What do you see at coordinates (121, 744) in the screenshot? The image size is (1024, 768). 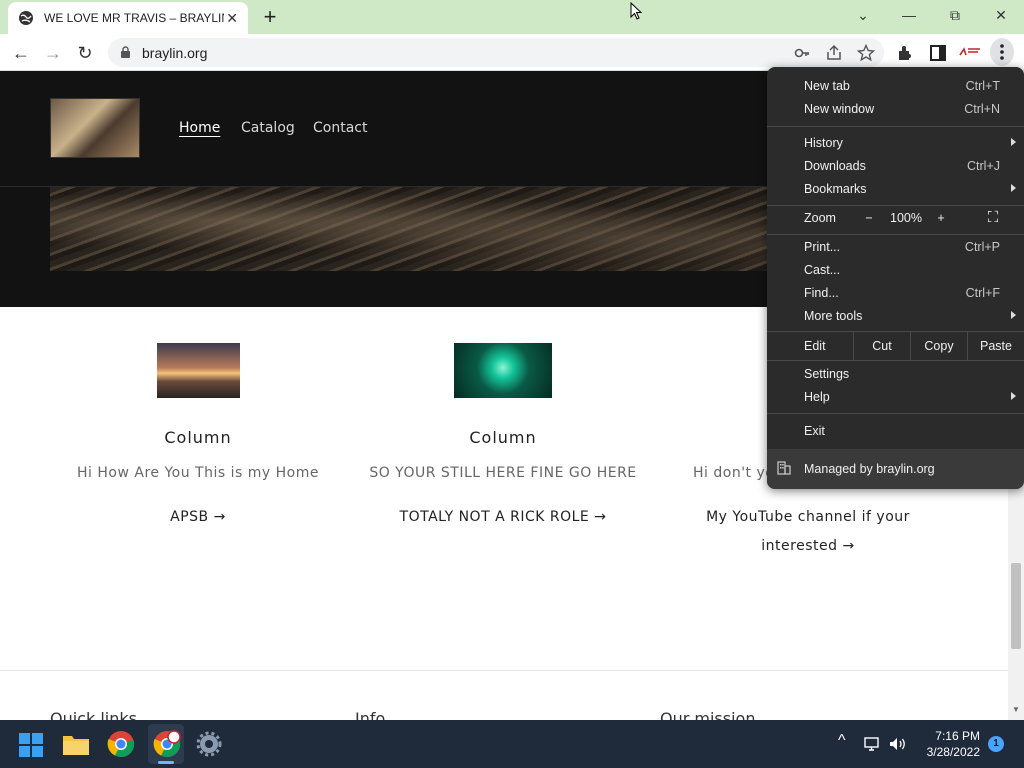 I see `chrome-icon` at bounding box center [121, 744].